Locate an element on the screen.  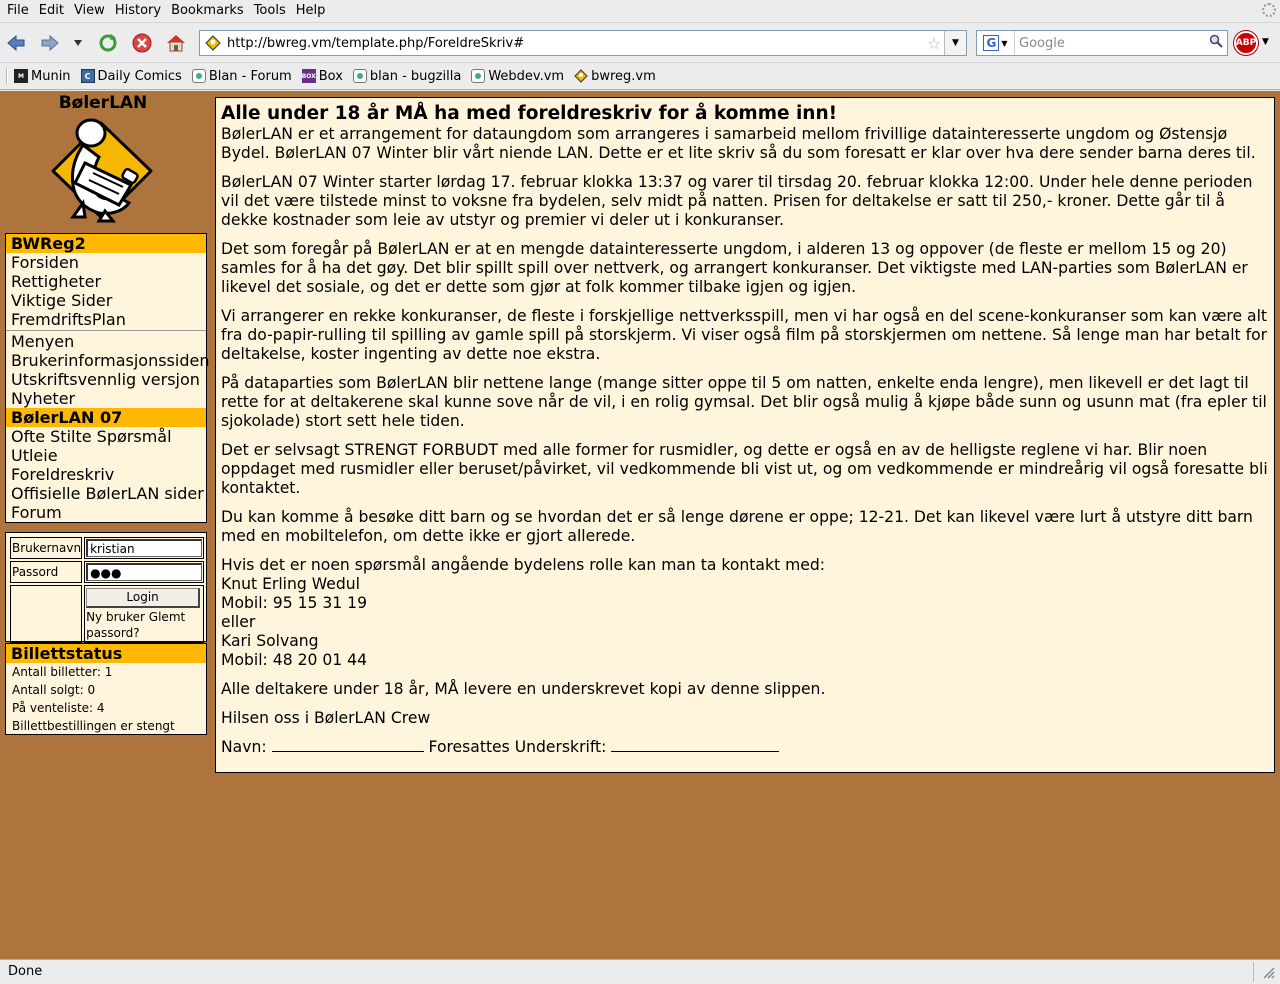
status-text: Done is located at coordinates (627, 972).